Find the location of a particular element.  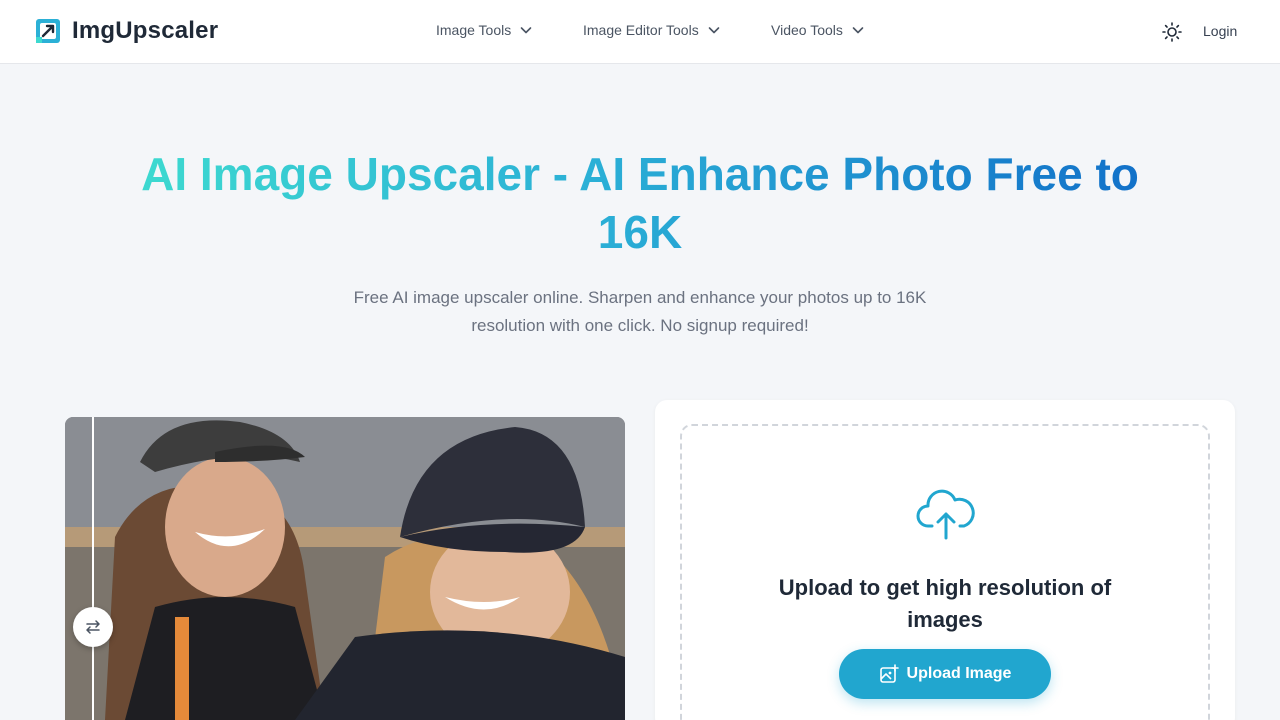

nav-video-tools: Video Tools is located at coordinates (818, 30).